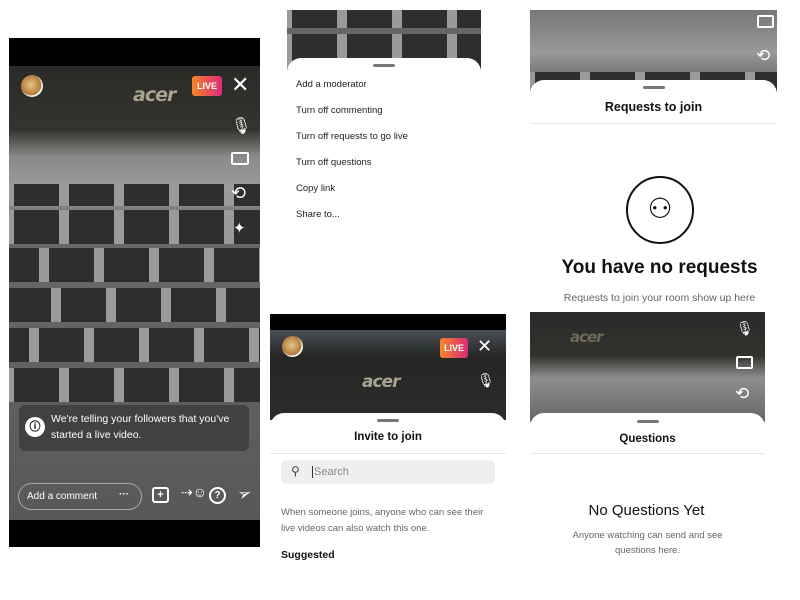  What do you see at coordinates (653, 107) in the screenshot?
I see `sheet-title: Requests to join` at bounding box center [653, 107].